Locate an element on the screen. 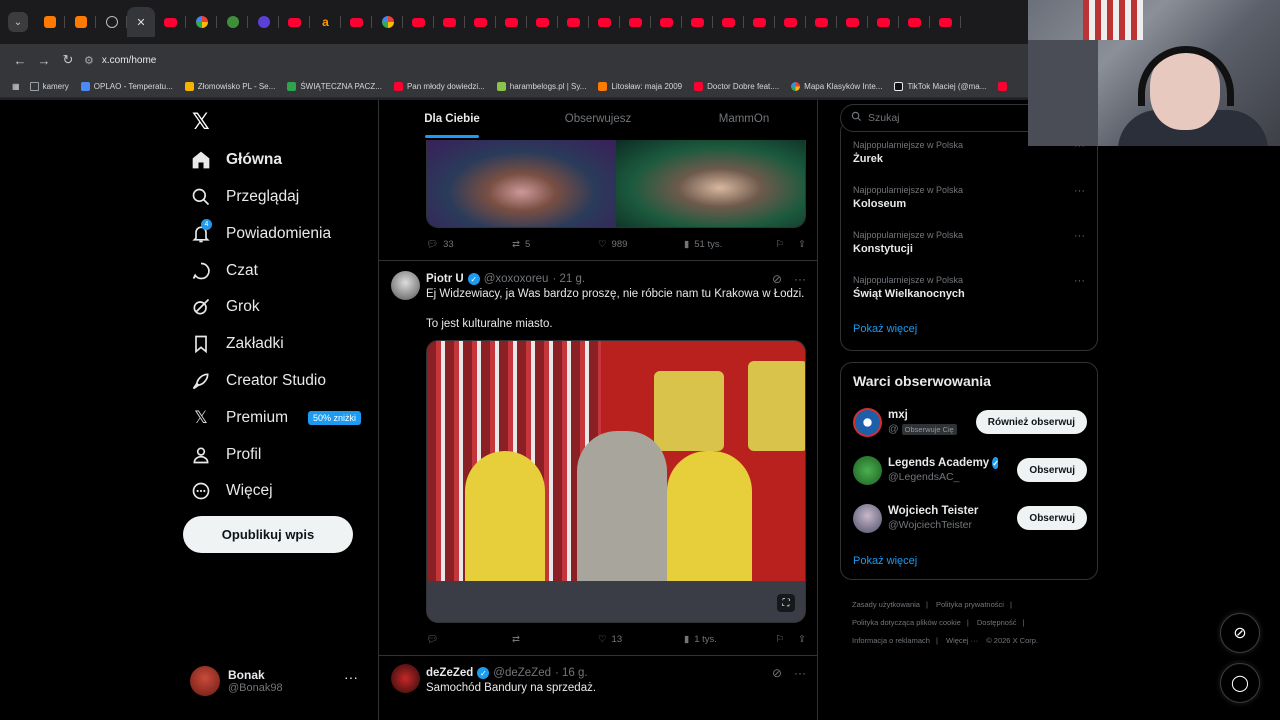 Image resolution: width=1280 pixels, height=720 pixels. reload-icon: ↻ is located at coordinates (68, 60).